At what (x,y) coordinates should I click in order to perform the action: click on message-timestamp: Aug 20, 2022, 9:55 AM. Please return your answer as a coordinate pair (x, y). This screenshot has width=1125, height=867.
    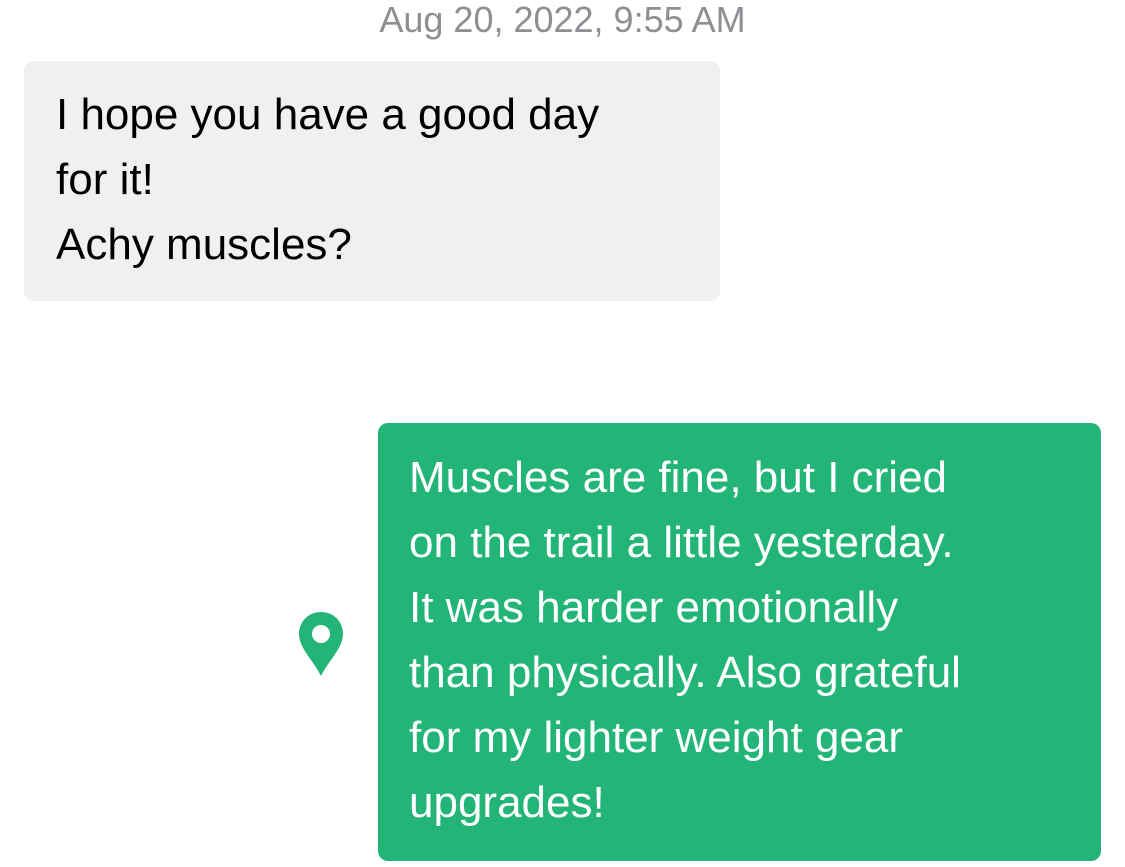
    Looking at the image, I should click on (562, 20).